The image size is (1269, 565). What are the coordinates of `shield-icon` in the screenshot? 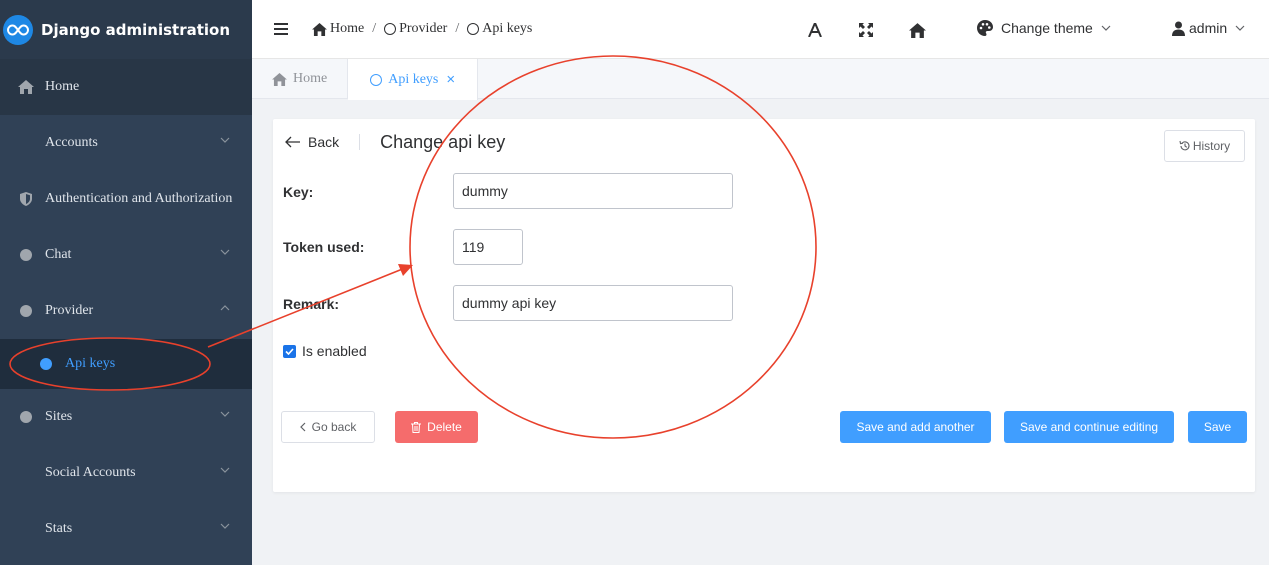 It's located at (26, 199).